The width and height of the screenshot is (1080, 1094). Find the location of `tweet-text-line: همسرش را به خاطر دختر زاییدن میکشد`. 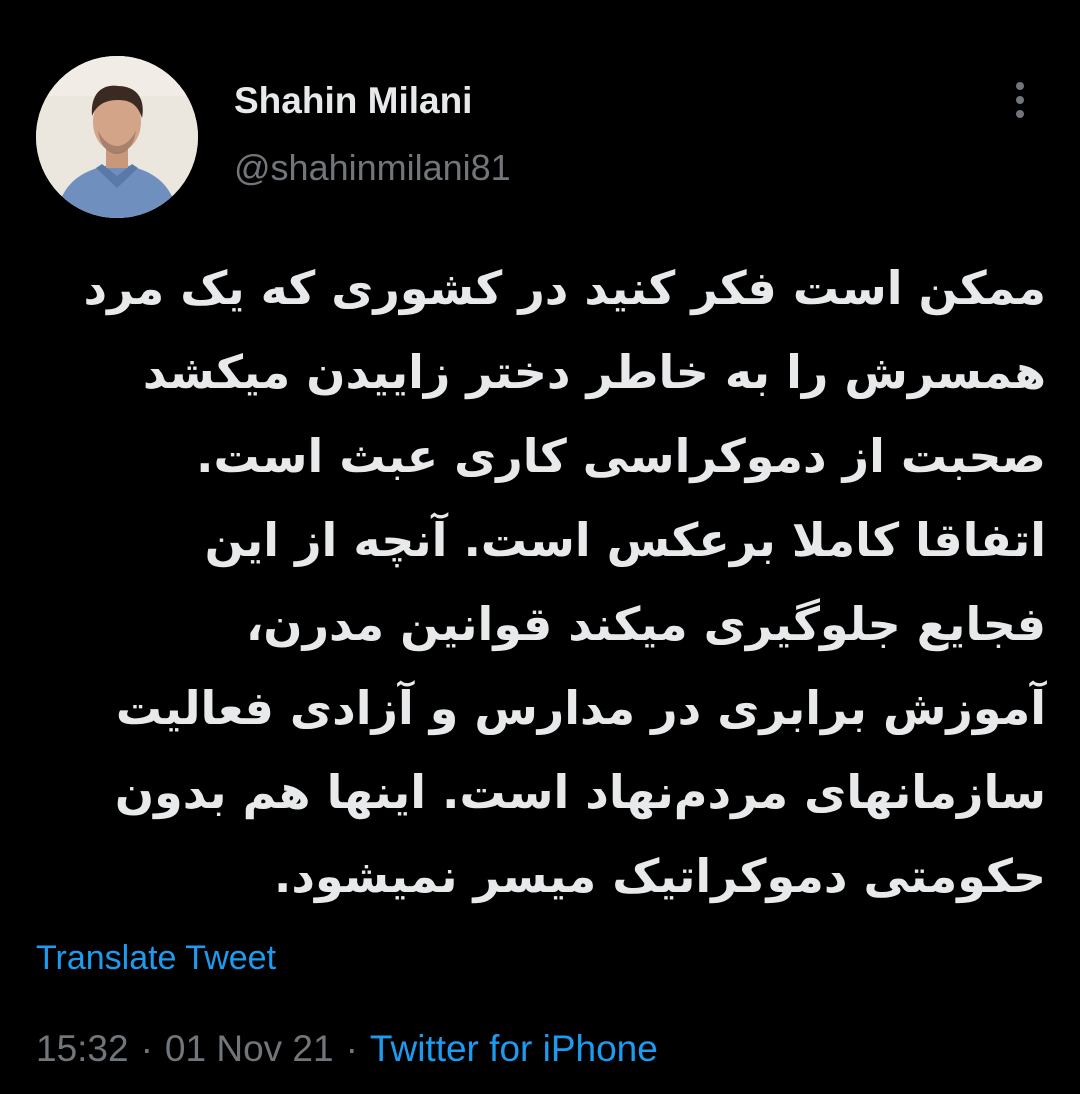

tweet-text-line: همسرش را به خاطر دختر زاییدن میکشد is located at coordinates (594, 372).